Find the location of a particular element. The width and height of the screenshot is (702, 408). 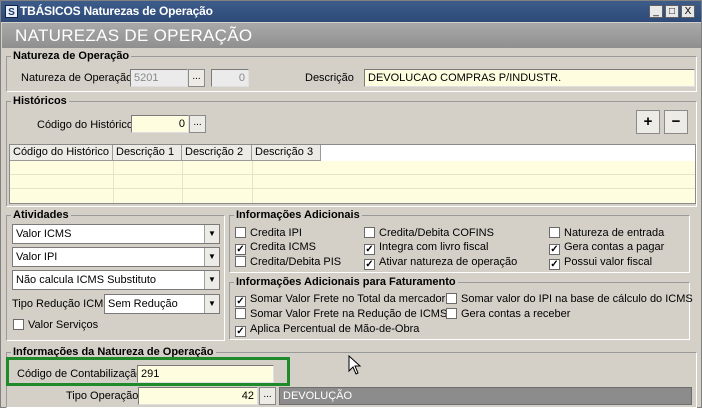

minus-icon: − is located at coordinates (676, 122).